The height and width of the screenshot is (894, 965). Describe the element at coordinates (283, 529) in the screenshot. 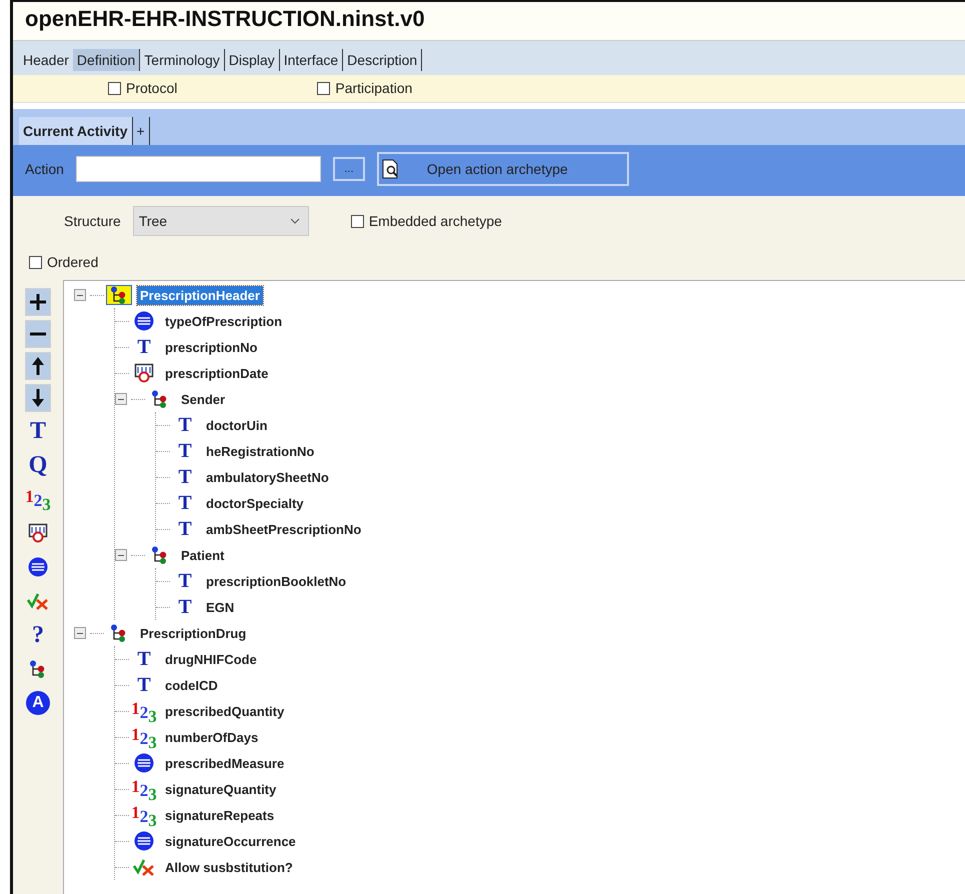

I see `tree-node: ambSheetPrescriptionNo` at that location.